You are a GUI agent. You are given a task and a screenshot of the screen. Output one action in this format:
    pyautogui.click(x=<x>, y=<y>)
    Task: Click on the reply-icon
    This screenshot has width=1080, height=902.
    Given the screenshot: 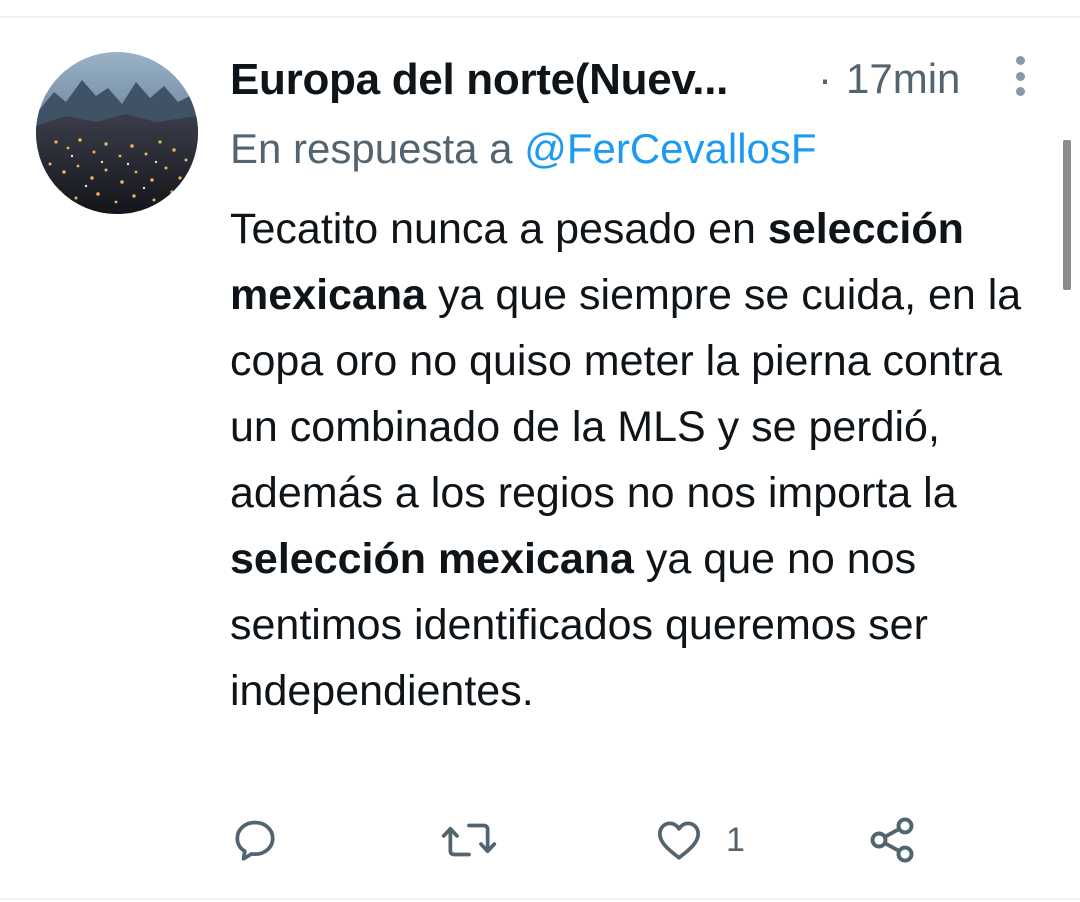 What is the action you would take?
    pyautogui.click(x=255, y=840)
    